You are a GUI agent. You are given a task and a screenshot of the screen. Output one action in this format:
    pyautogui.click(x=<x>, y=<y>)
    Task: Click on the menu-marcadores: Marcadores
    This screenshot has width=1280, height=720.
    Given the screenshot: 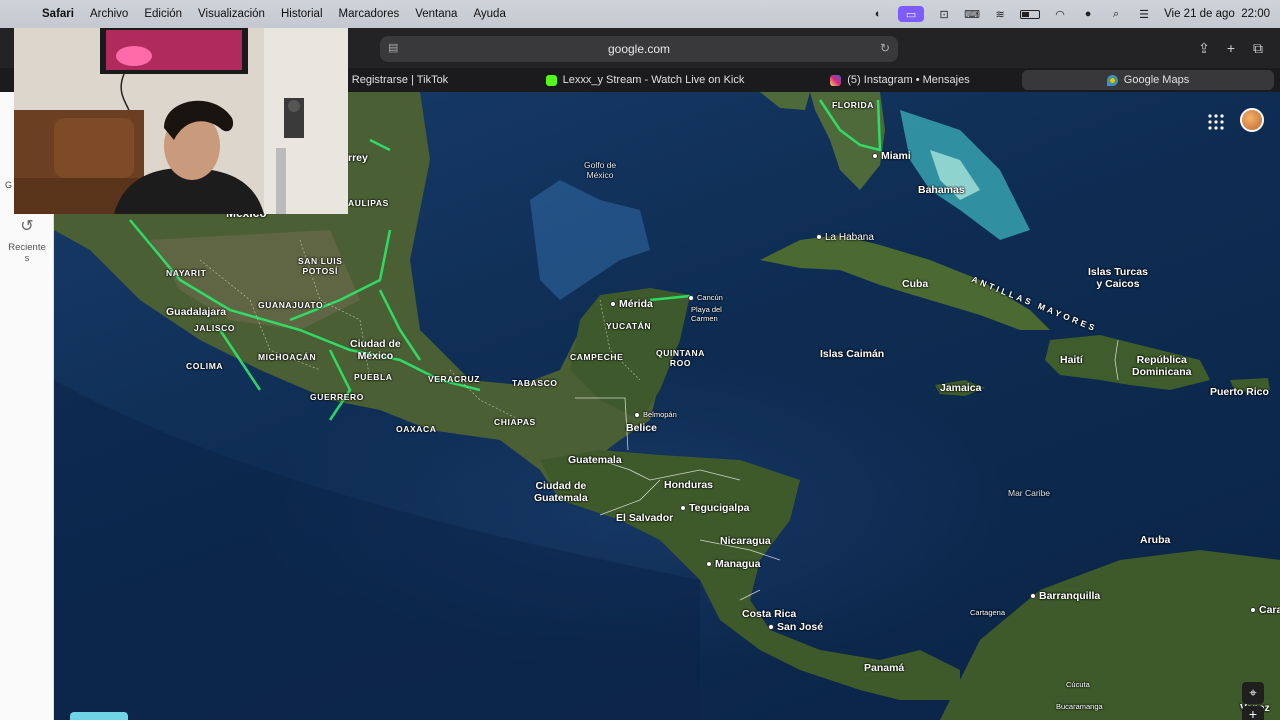 What is the action you would take?
    pyautogui.click(x=369, y=14)
    